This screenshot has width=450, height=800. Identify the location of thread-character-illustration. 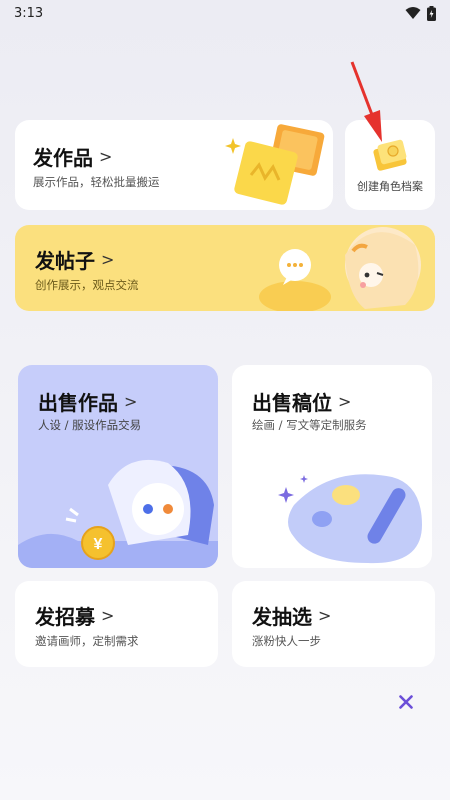
(340, 269).